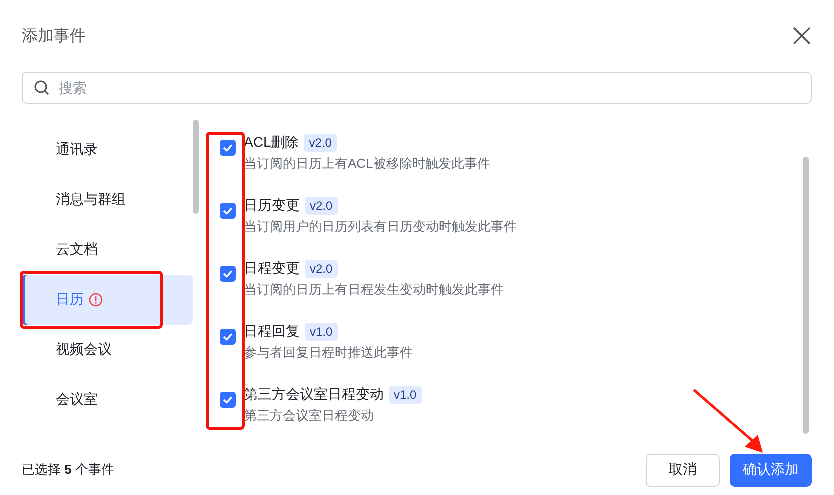 Image resolution: width=834 pixels, height=495 pixels. I want to click on event-description: 第三方会议室日程变动, so click(309, 416).